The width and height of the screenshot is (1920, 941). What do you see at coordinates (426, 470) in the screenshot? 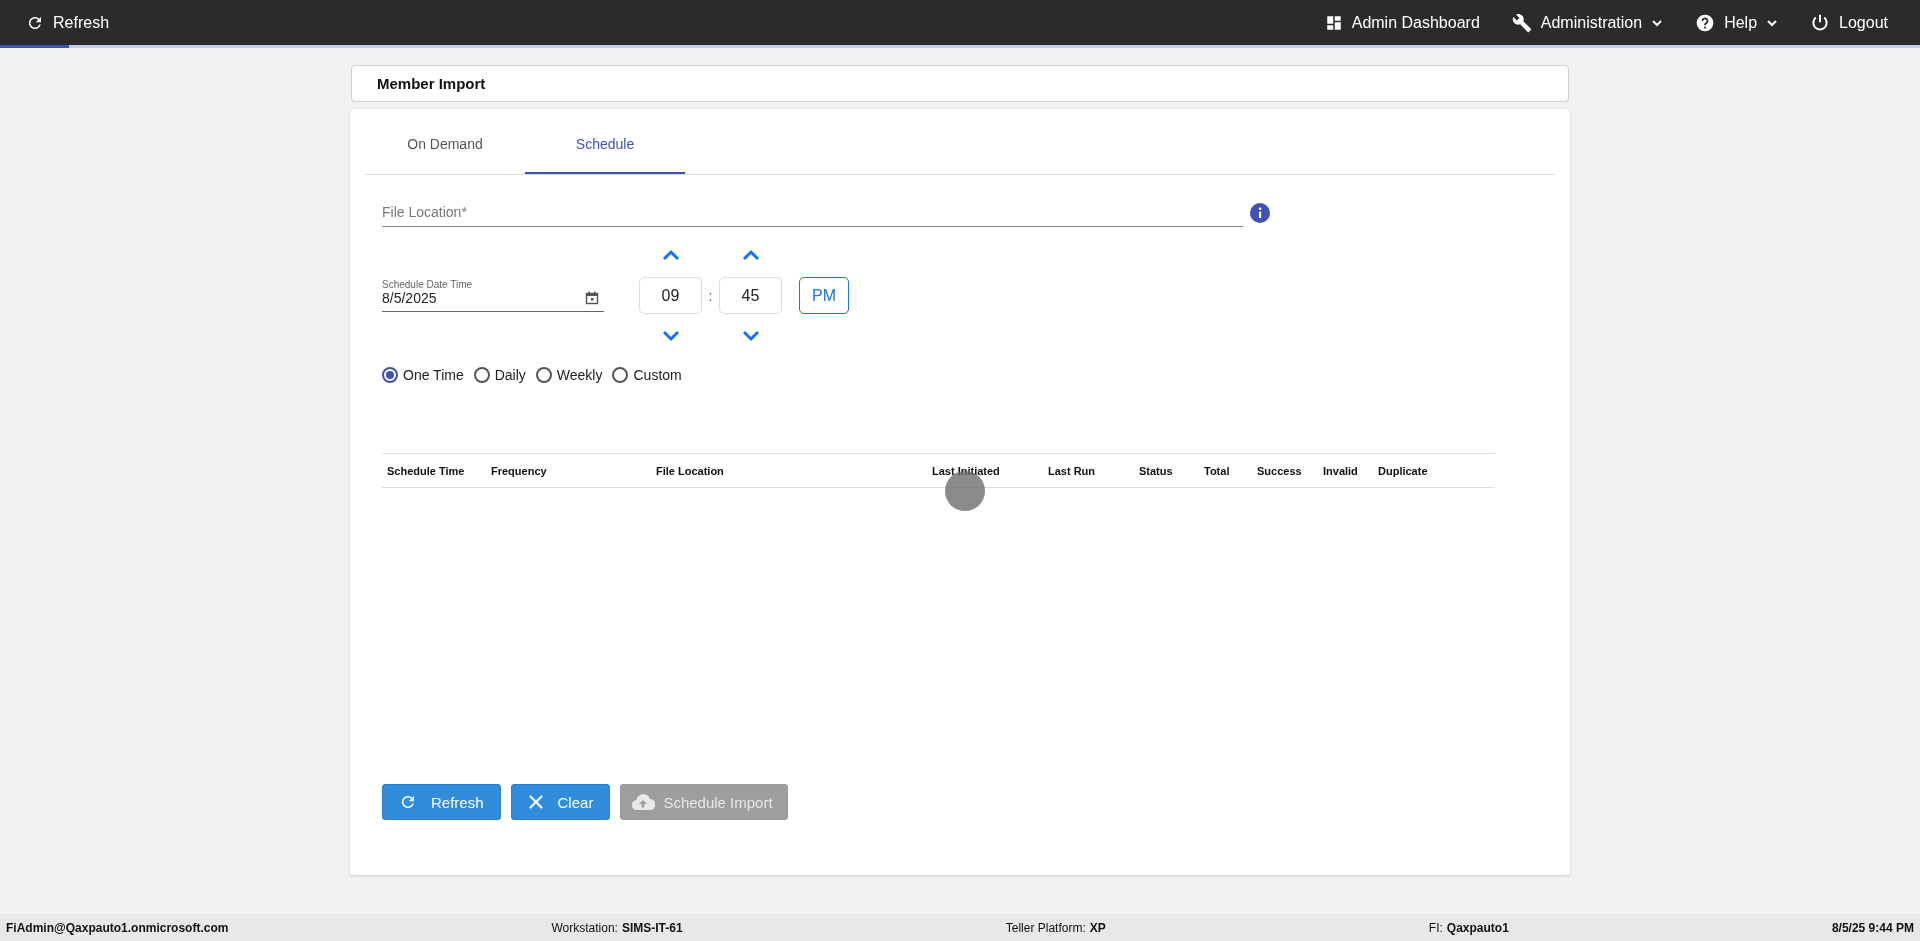
I see `column-header: Schedule Time` at bounding box center [426, 470].